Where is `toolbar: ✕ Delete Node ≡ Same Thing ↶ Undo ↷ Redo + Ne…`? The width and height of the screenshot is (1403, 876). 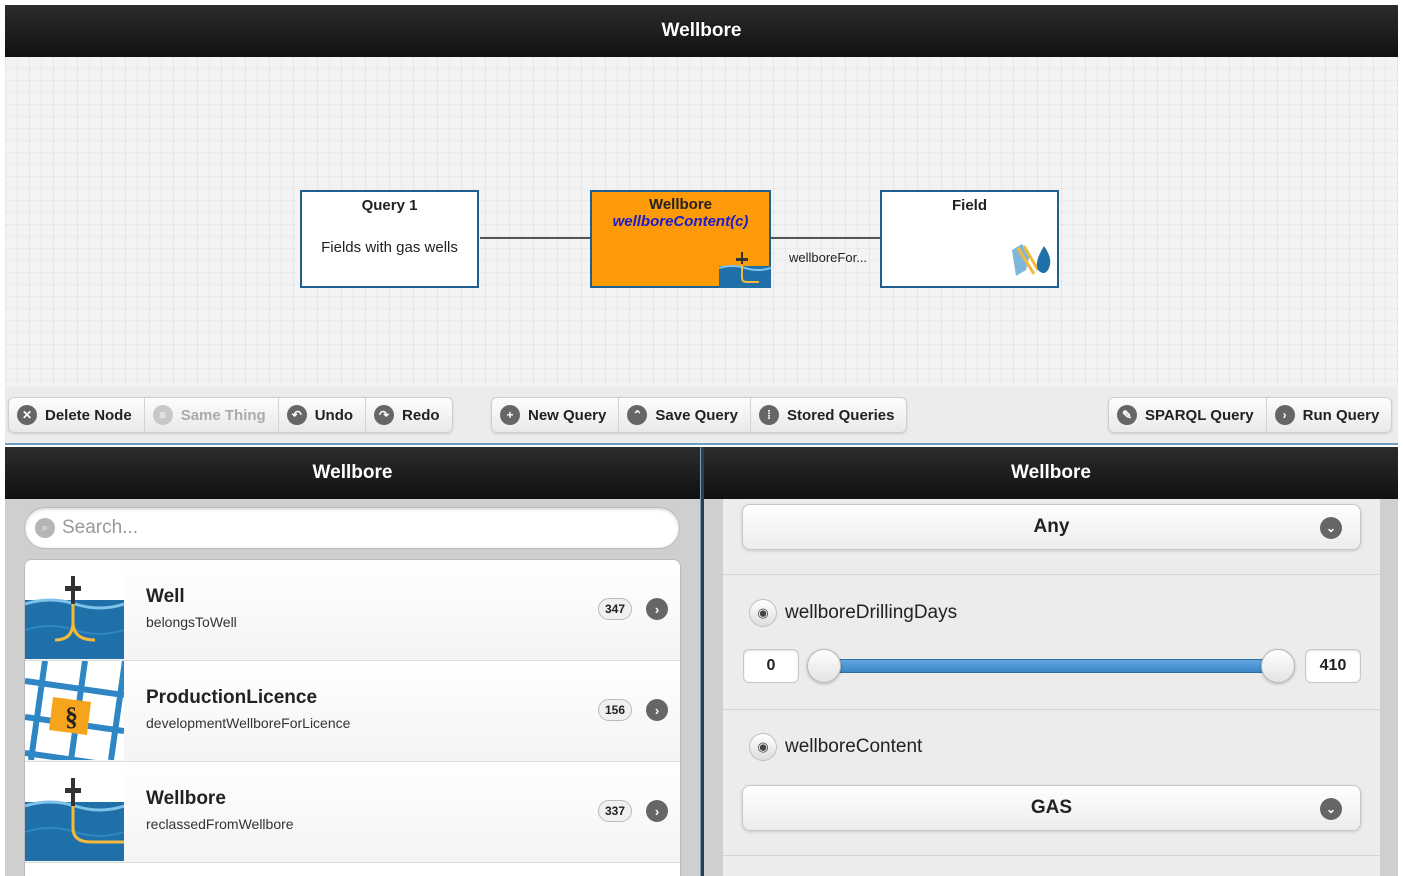 toolbar: ✕ Delete Node ≡ Same Thing ↶ Undo ↷ Redo + Ne… is located at coordinates (701, 416).